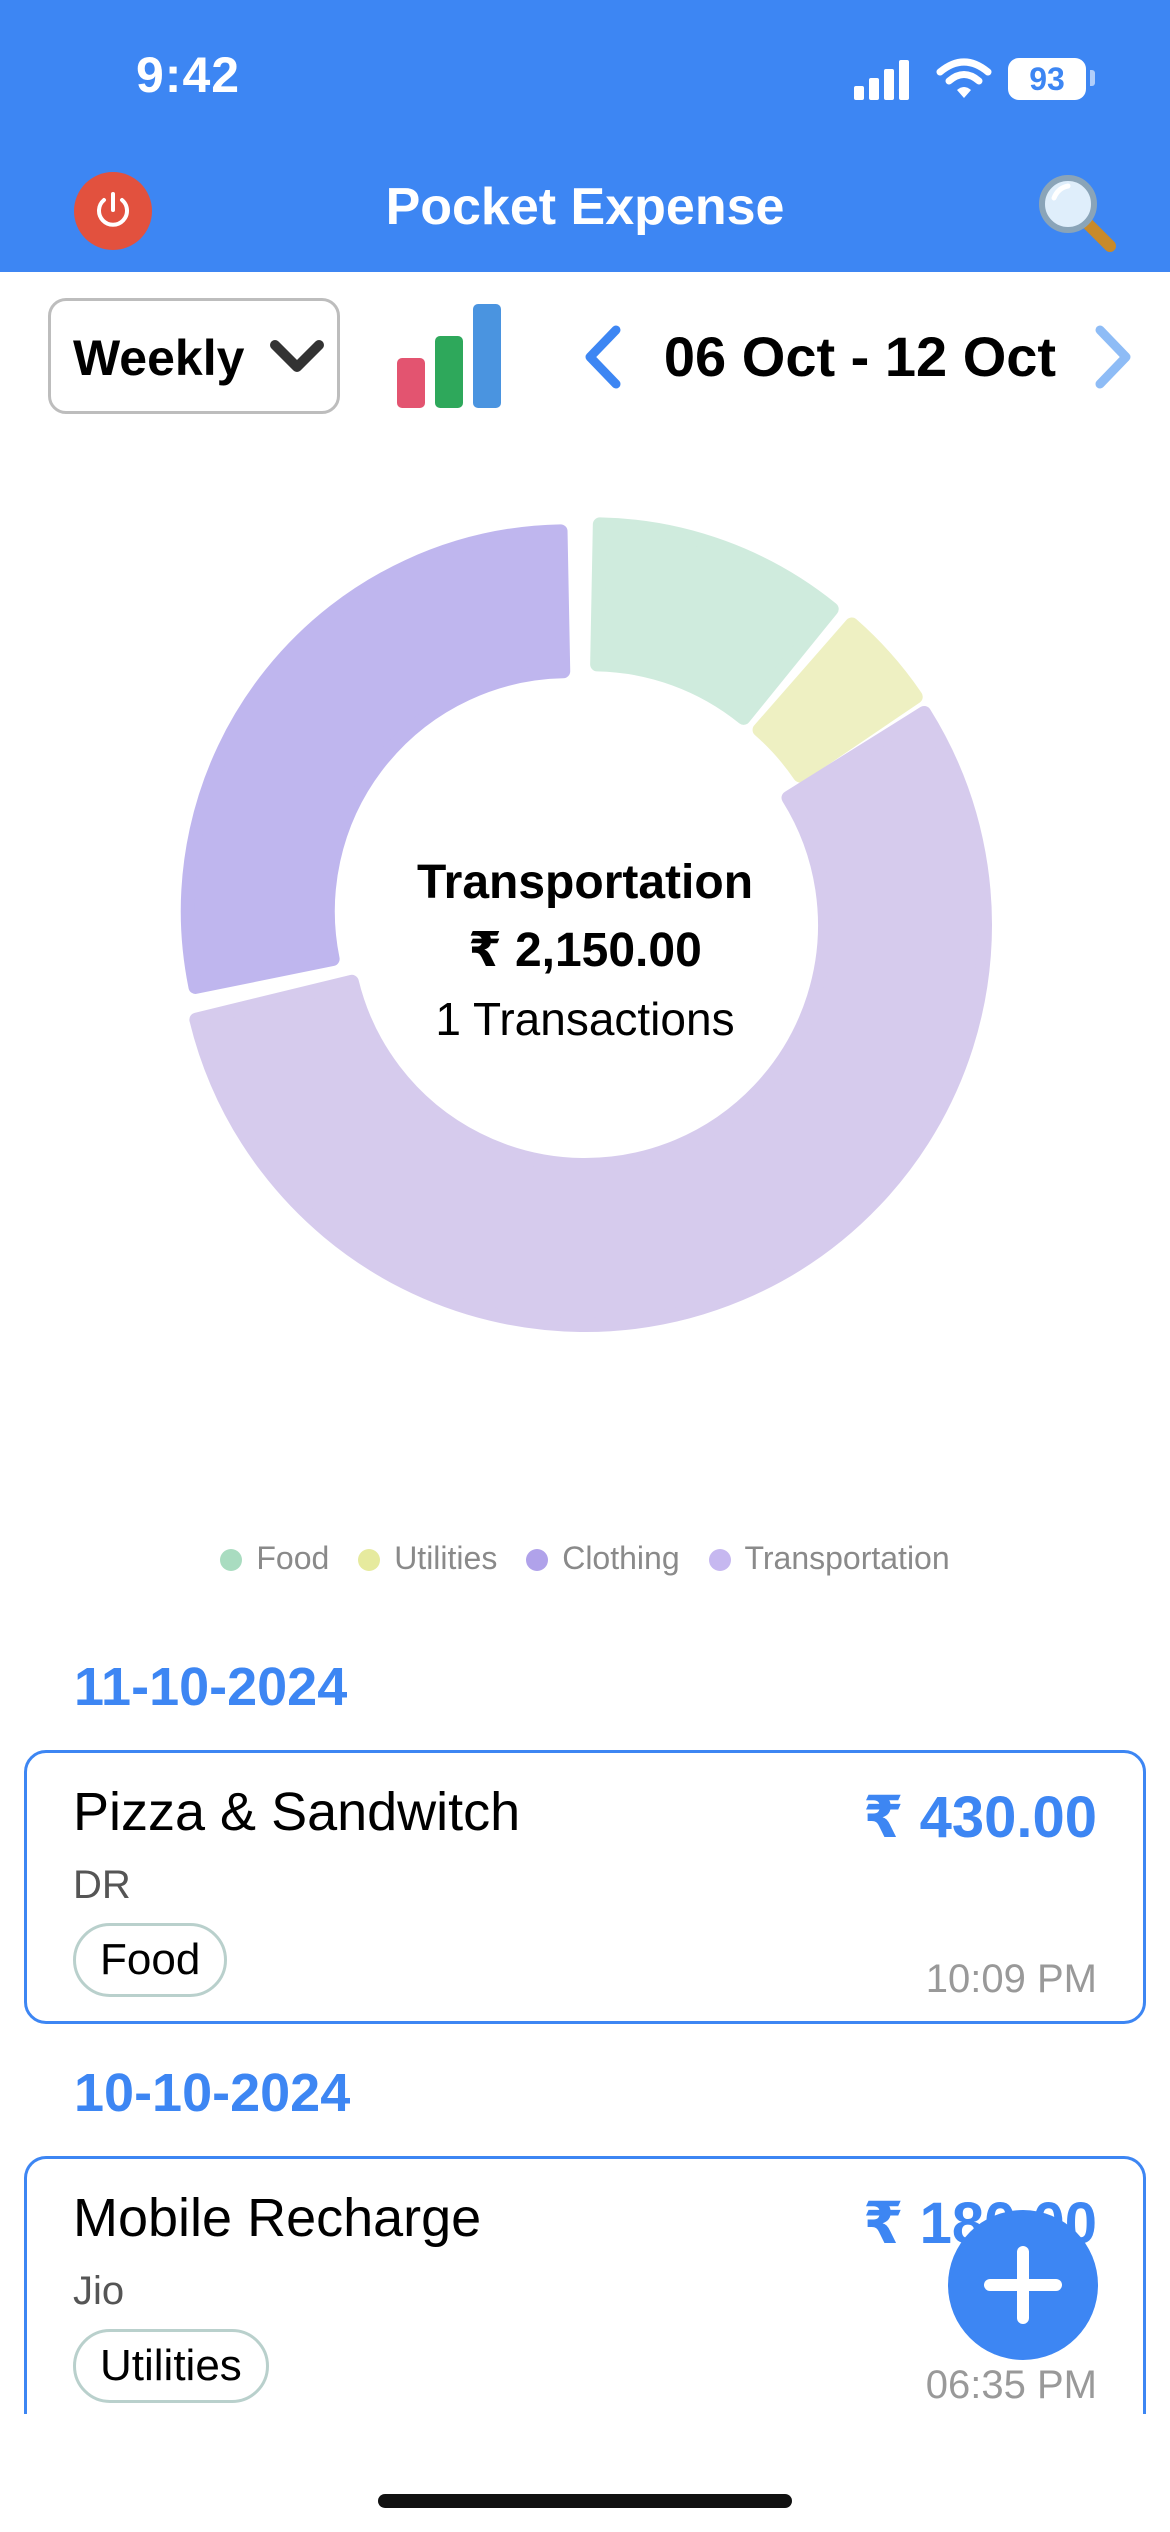 This screenshot has height=2532, width=1170. Describe the element at coordinates (159, 358) in the screenshot. I see `period-label: Weekly` at that location.